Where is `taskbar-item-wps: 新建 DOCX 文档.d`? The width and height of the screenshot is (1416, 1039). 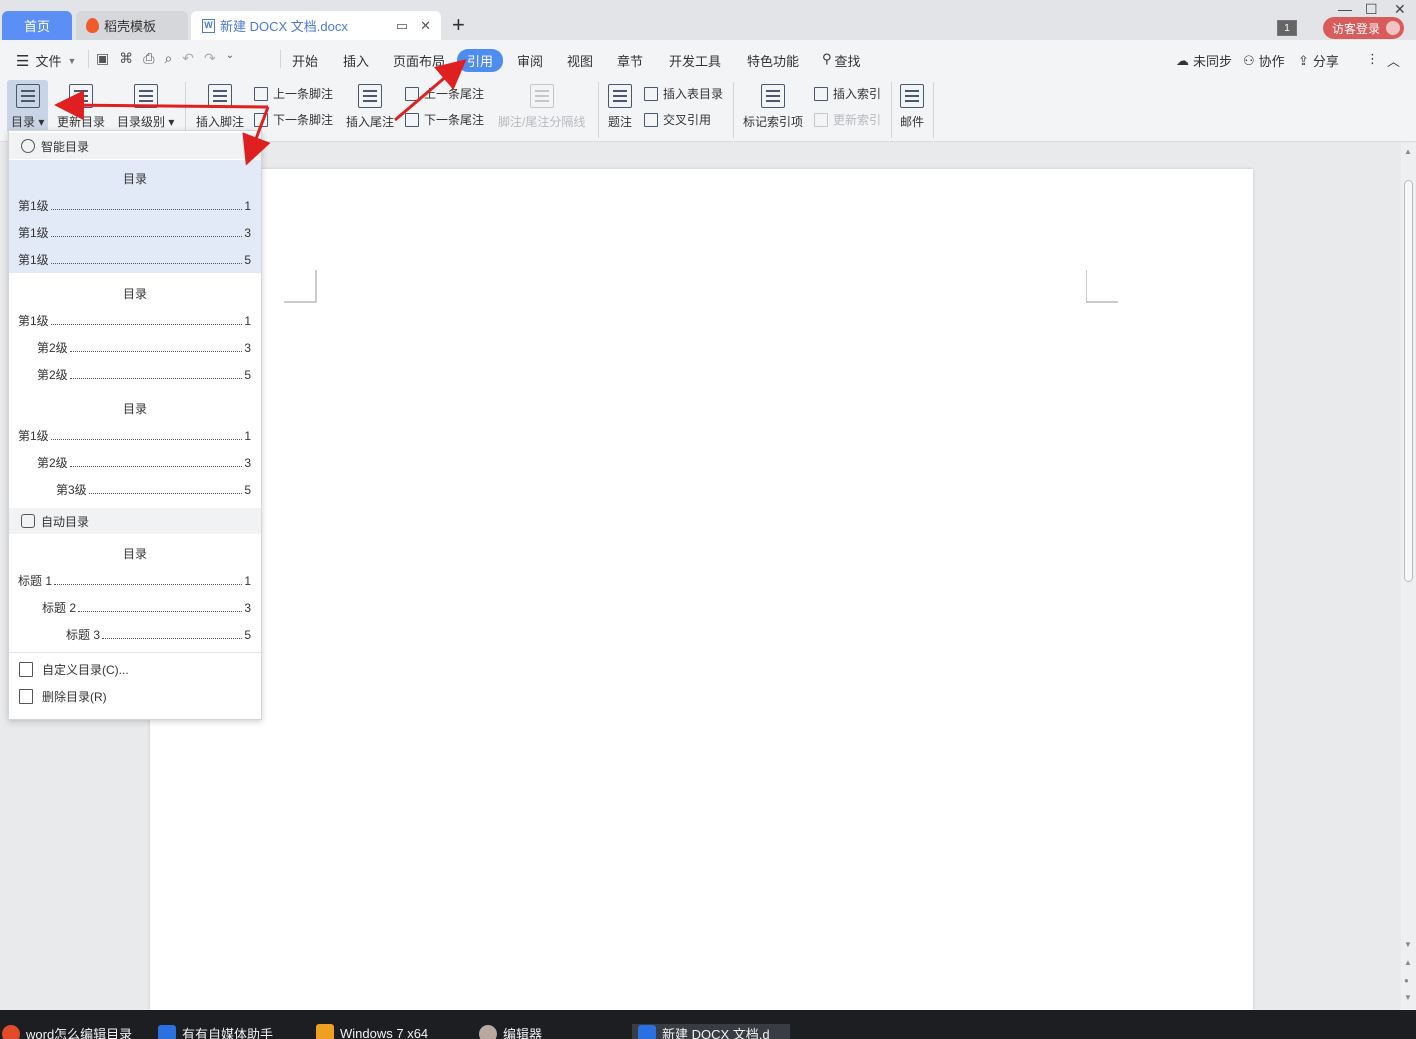
taskbar-item-wps: 新建 DOCX 文档.d is located at coordinates (711, 1031).